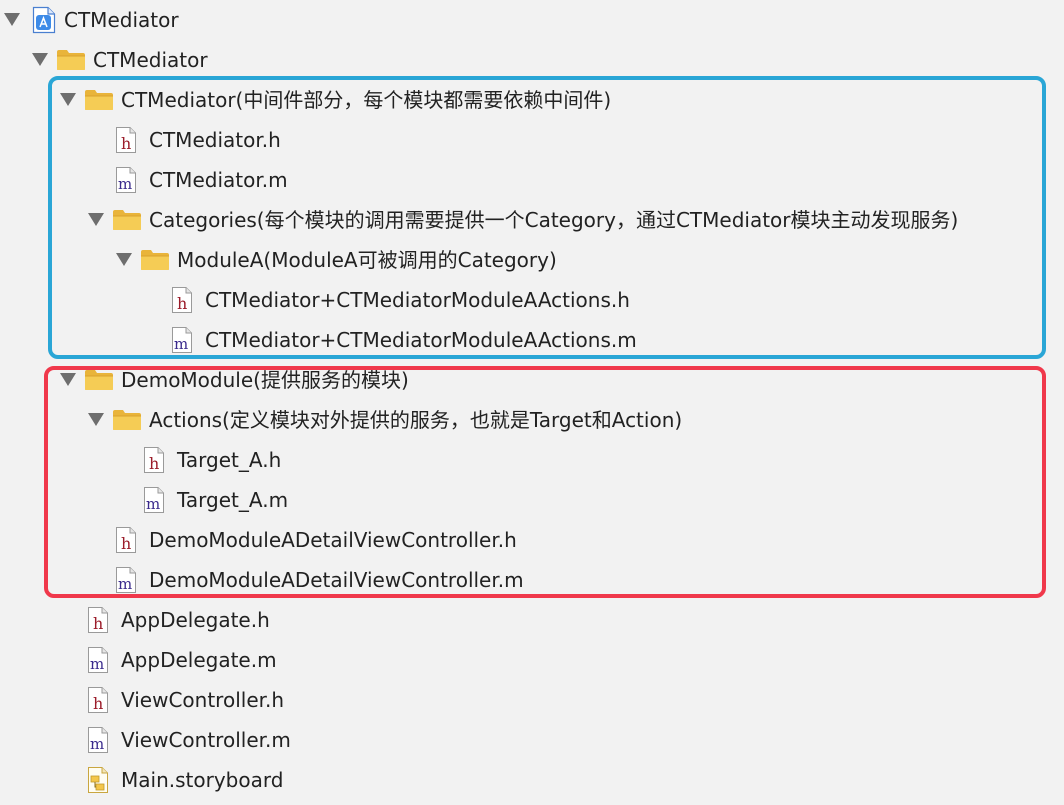 The width and height of the screenshot is (1064, 805). I want to click on tree-row-file-ctmediator-h: h CTMediator.h, so click(532, 140).